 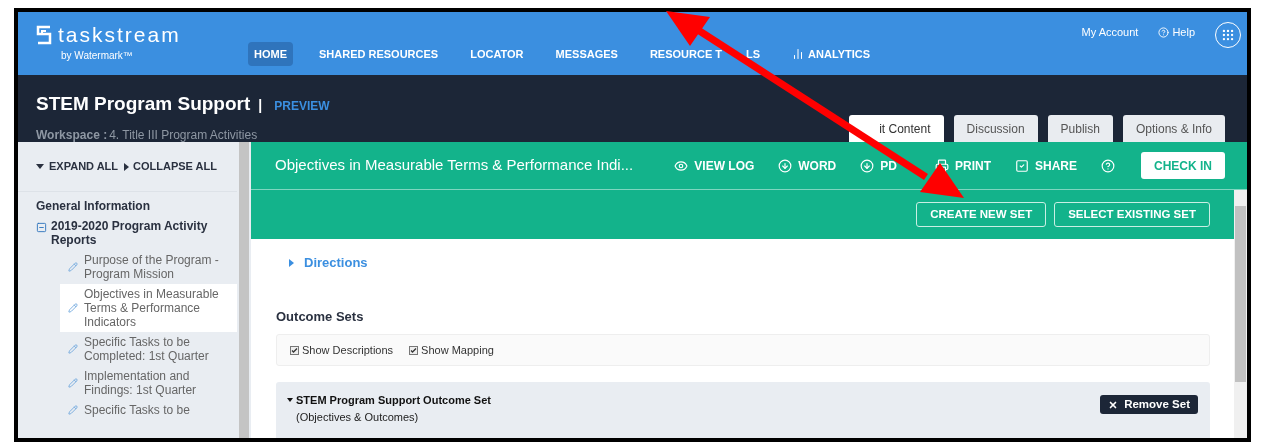 What do you see at coordinates (586, 53) in the screenshot?
I see `nav-link: MESSAGES` at bounding box center [586, 53].